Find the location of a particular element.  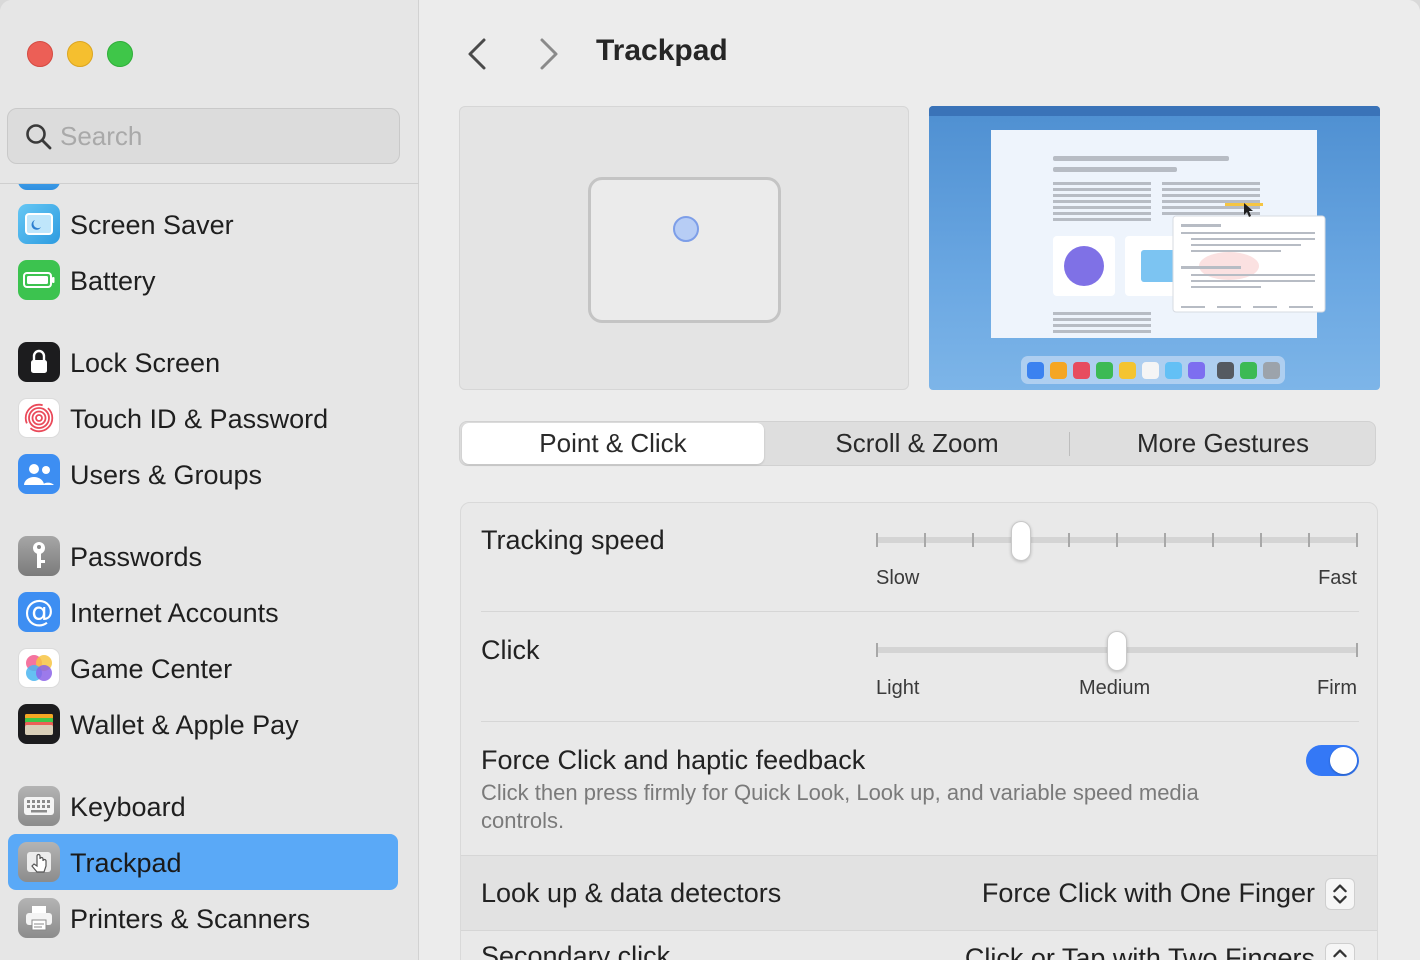

sidebar-item-label: Trackpad is located at coordinates (126, 863).